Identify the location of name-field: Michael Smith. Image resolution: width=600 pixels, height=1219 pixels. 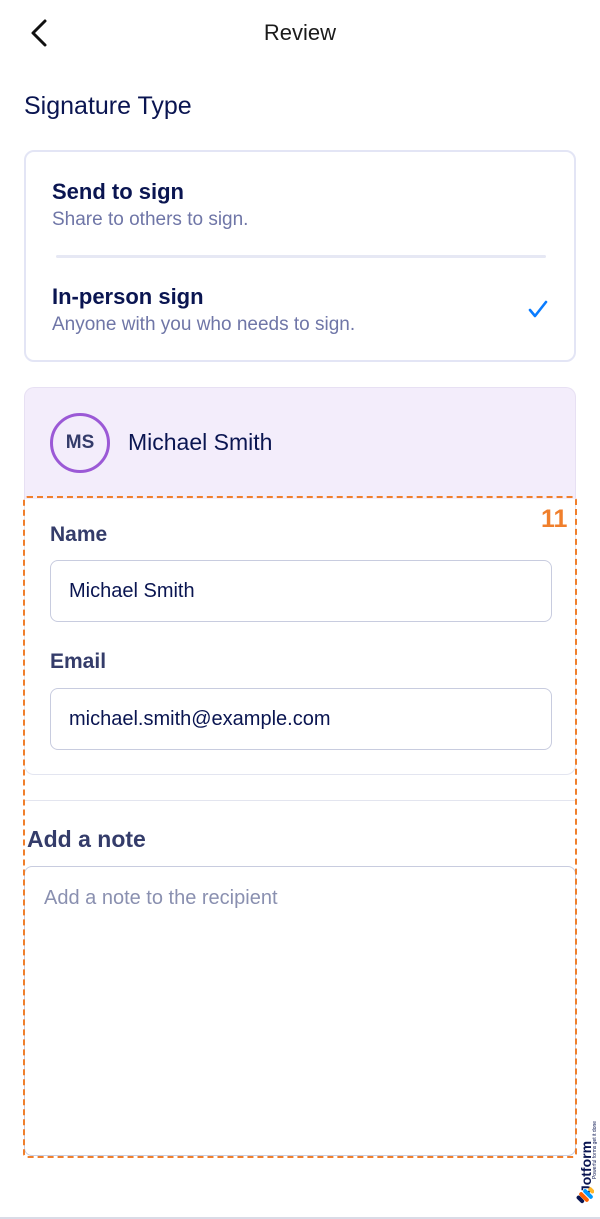
(301, 591).